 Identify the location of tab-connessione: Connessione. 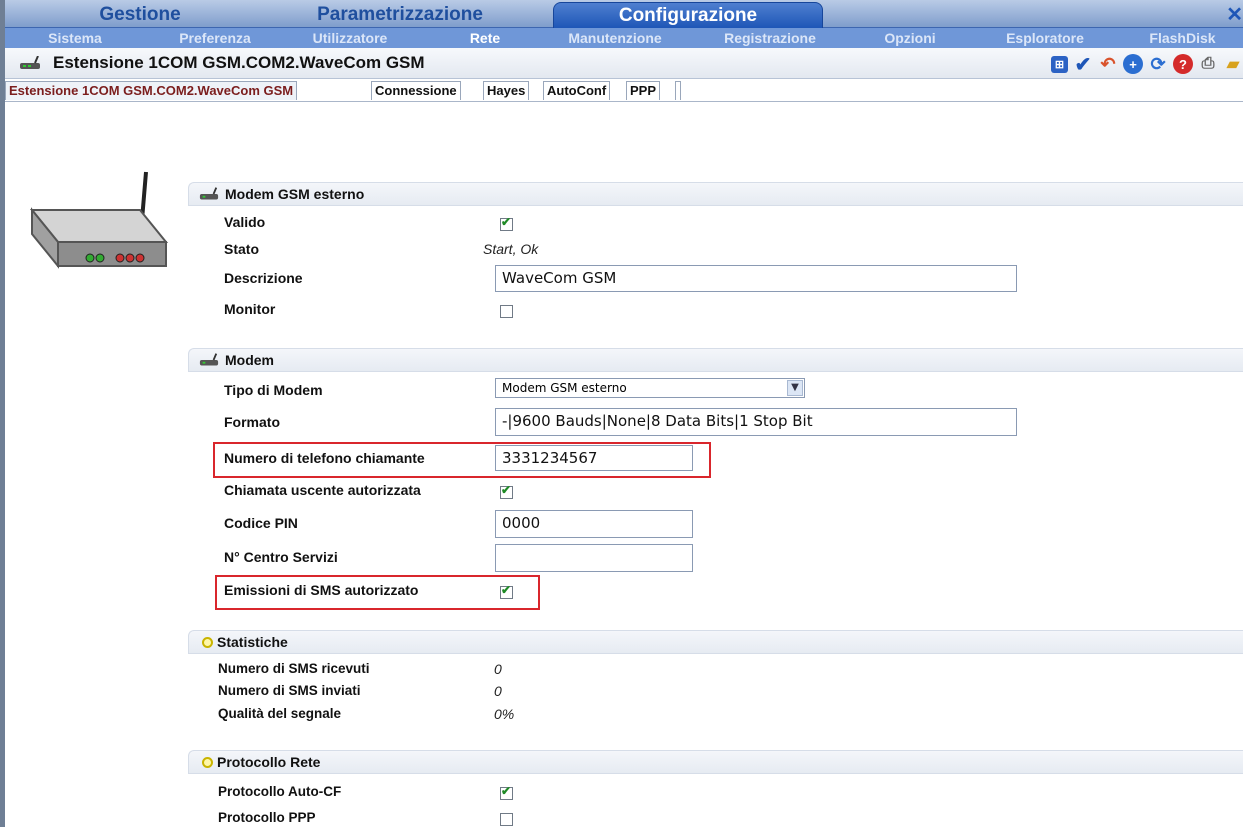
(416, 90).